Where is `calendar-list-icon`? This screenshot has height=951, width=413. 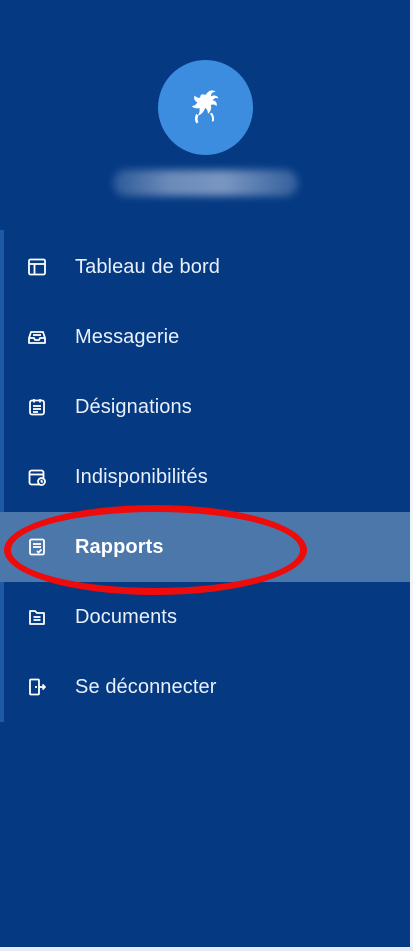 calendar-list-icon is located at coordinates (37, 407).